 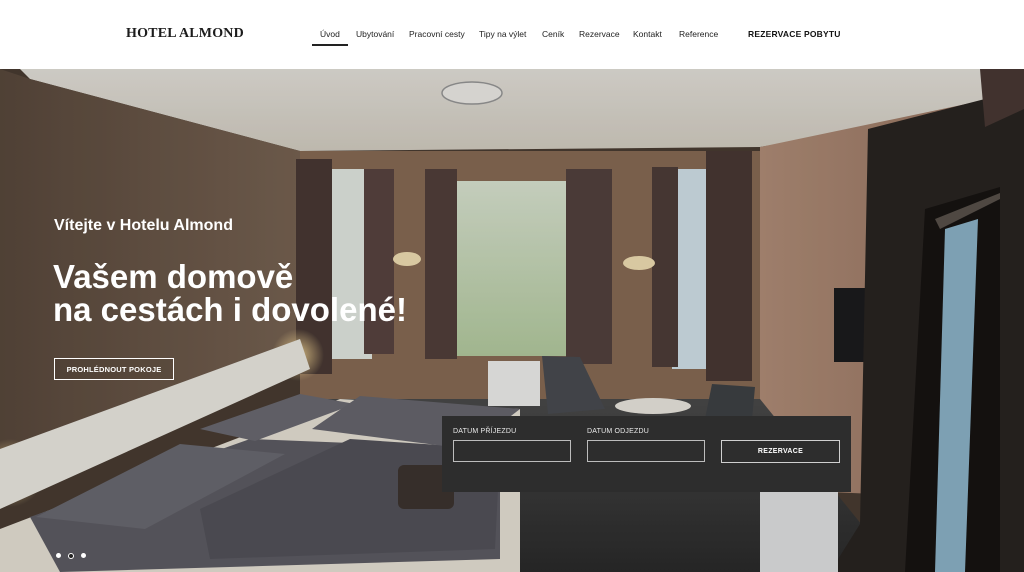 I want to click on nav-item-pracovni-cesty: Pracovní cesty, so click(x=437, y=34).